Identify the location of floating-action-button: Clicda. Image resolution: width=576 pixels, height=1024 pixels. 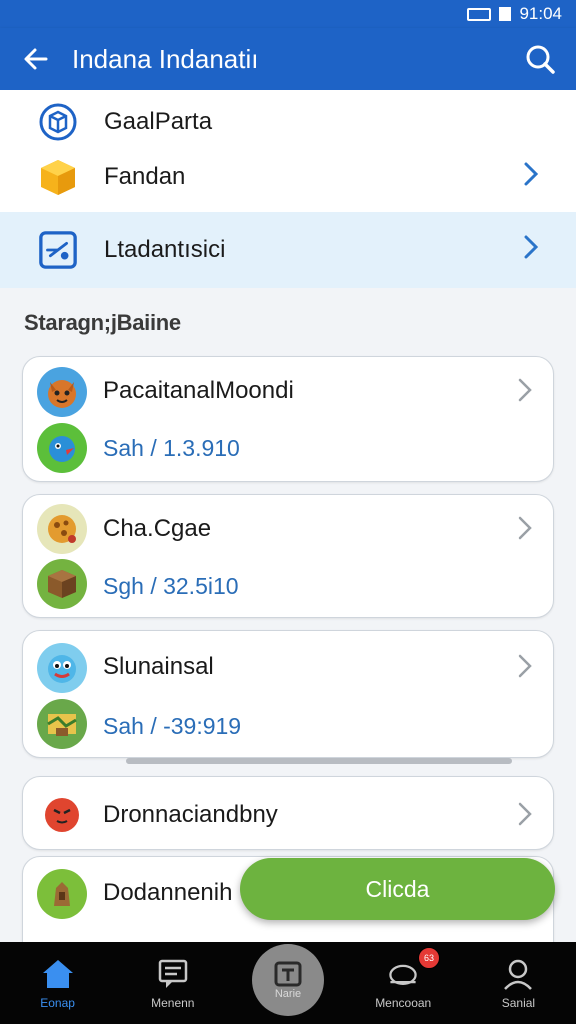
(397, 889).